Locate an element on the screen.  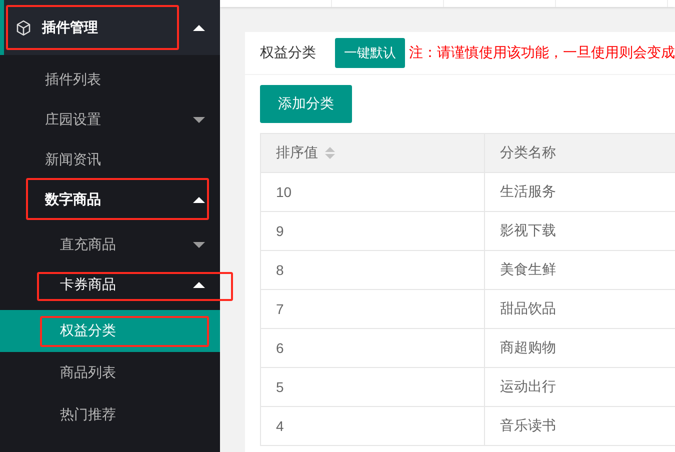
menu-item: 新闻资讯 is located at coordinates (110, 160).